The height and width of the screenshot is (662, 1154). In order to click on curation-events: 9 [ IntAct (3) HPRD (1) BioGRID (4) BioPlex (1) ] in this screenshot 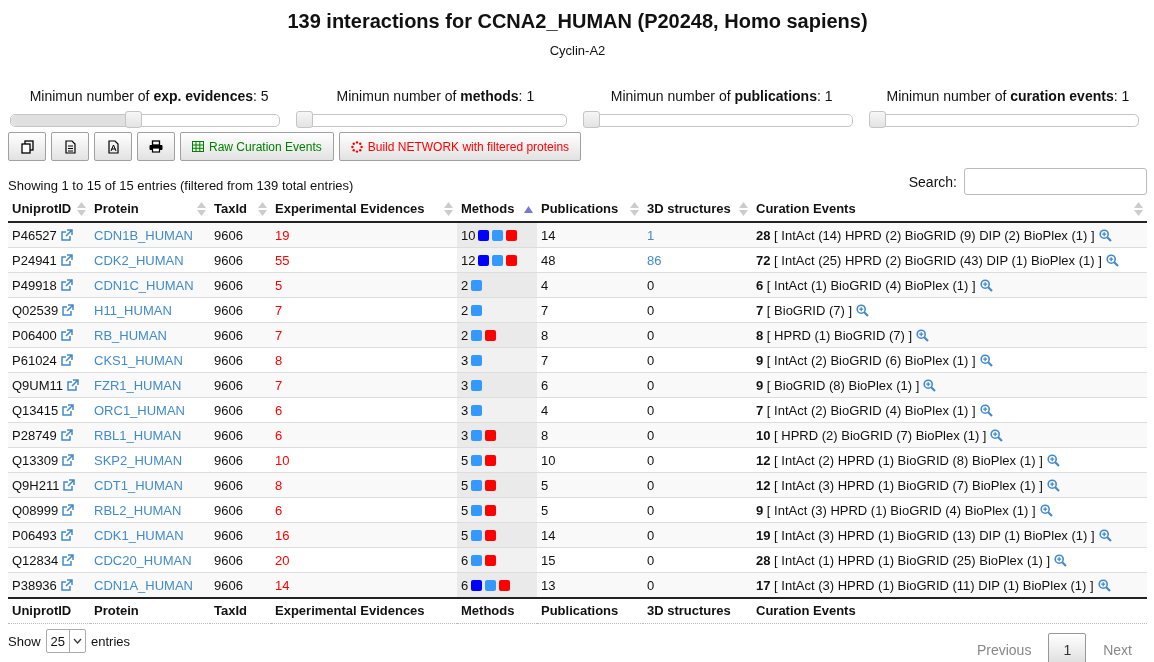, I will do `click(896, 510)`.